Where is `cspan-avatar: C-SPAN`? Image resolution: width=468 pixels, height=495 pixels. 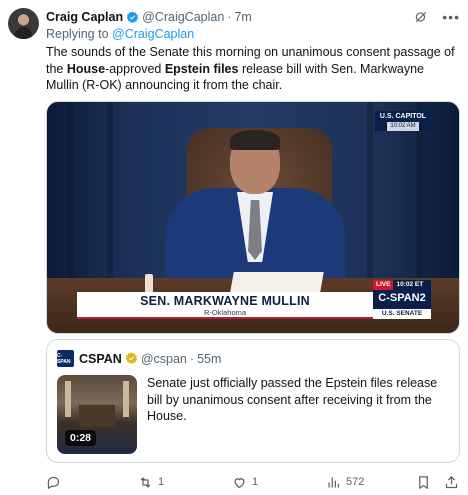 cspan-avatar: C-SPAN is located at coordinates (65, 358).